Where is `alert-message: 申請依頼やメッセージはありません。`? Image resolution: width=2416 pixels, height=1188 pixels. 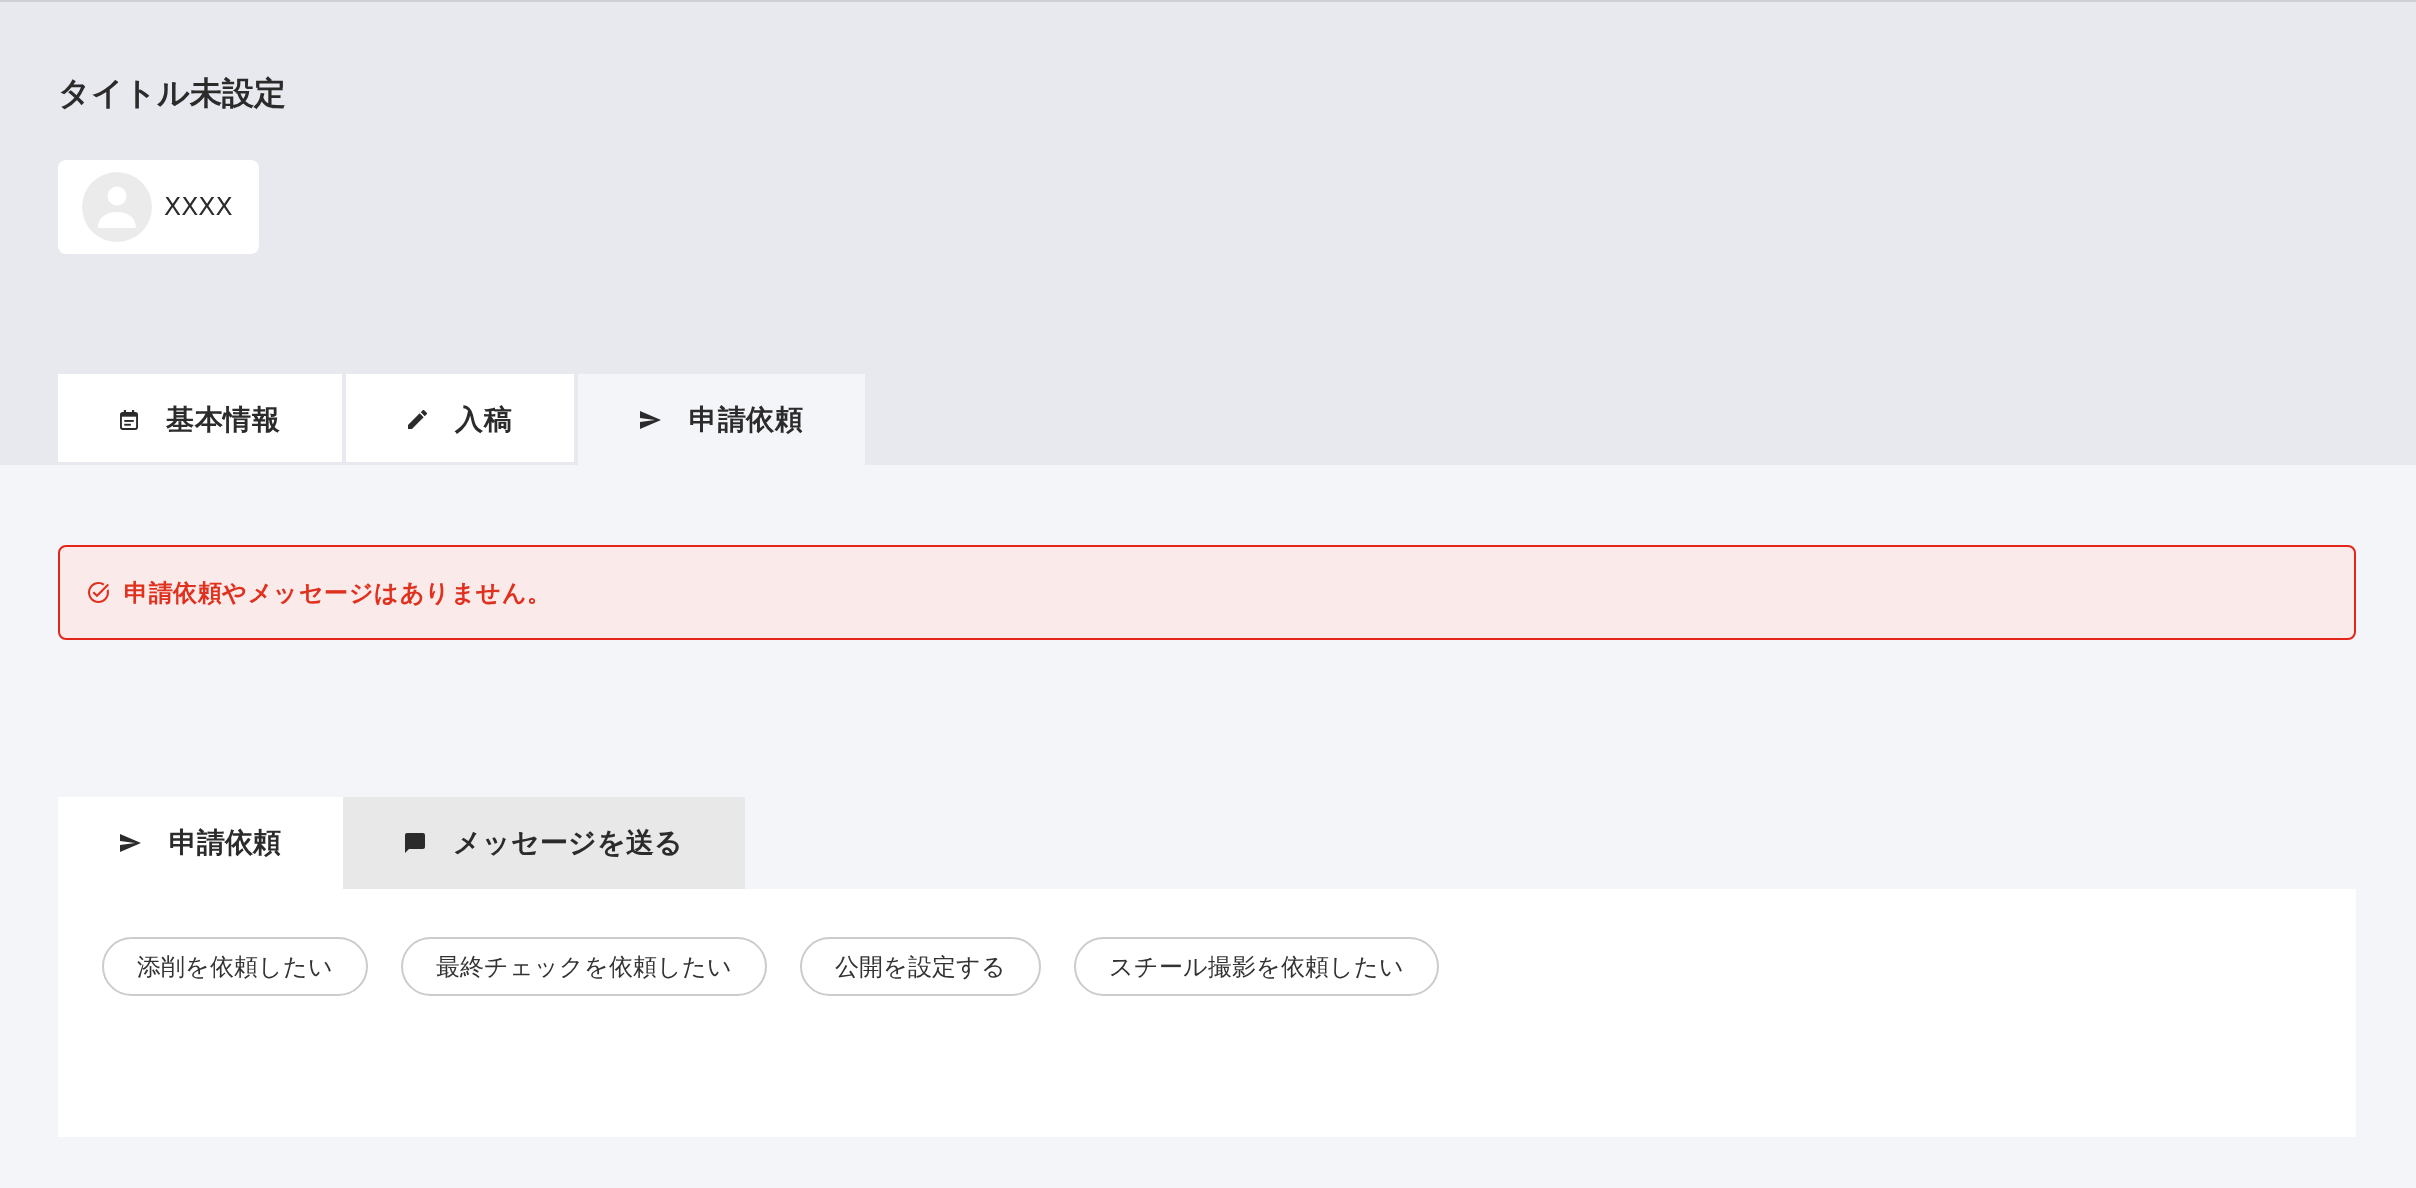 alert-message: 申請依頼やメッセージはありません。 is located at coordinates (338, 593).